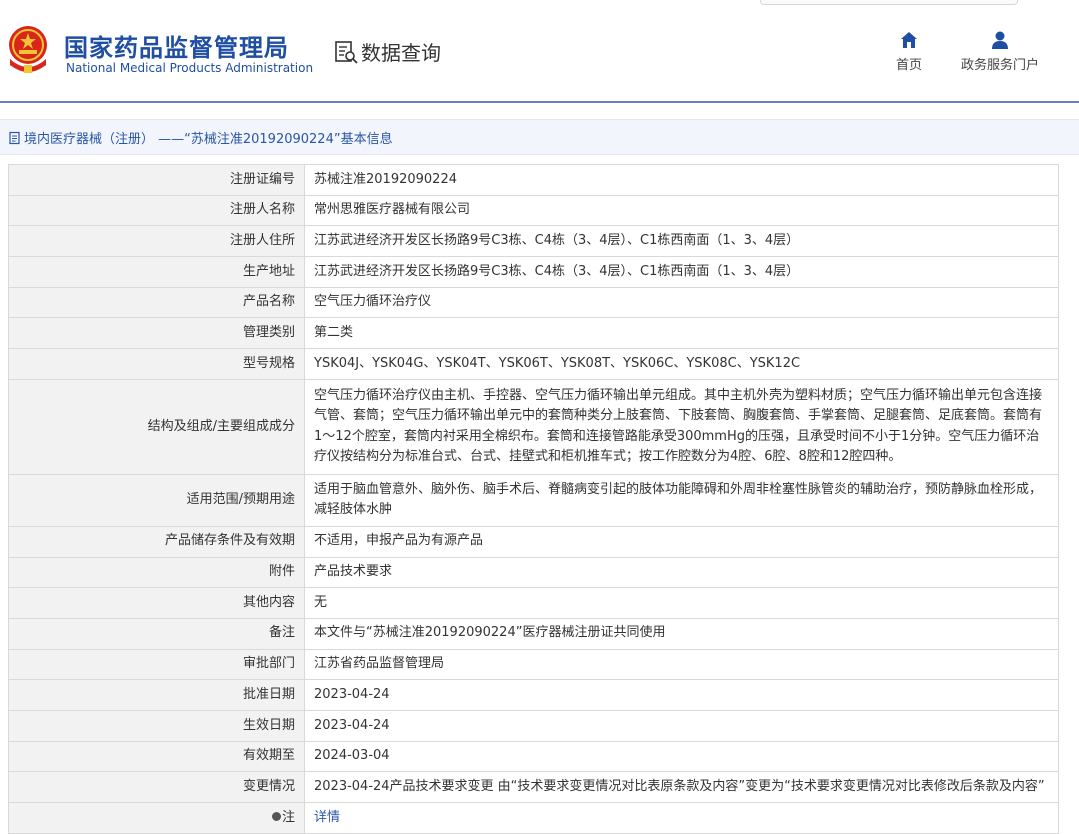  Describe the element at coordinates (156, 302) in the screenshot. I see `row-label: 产品名称` at that location.